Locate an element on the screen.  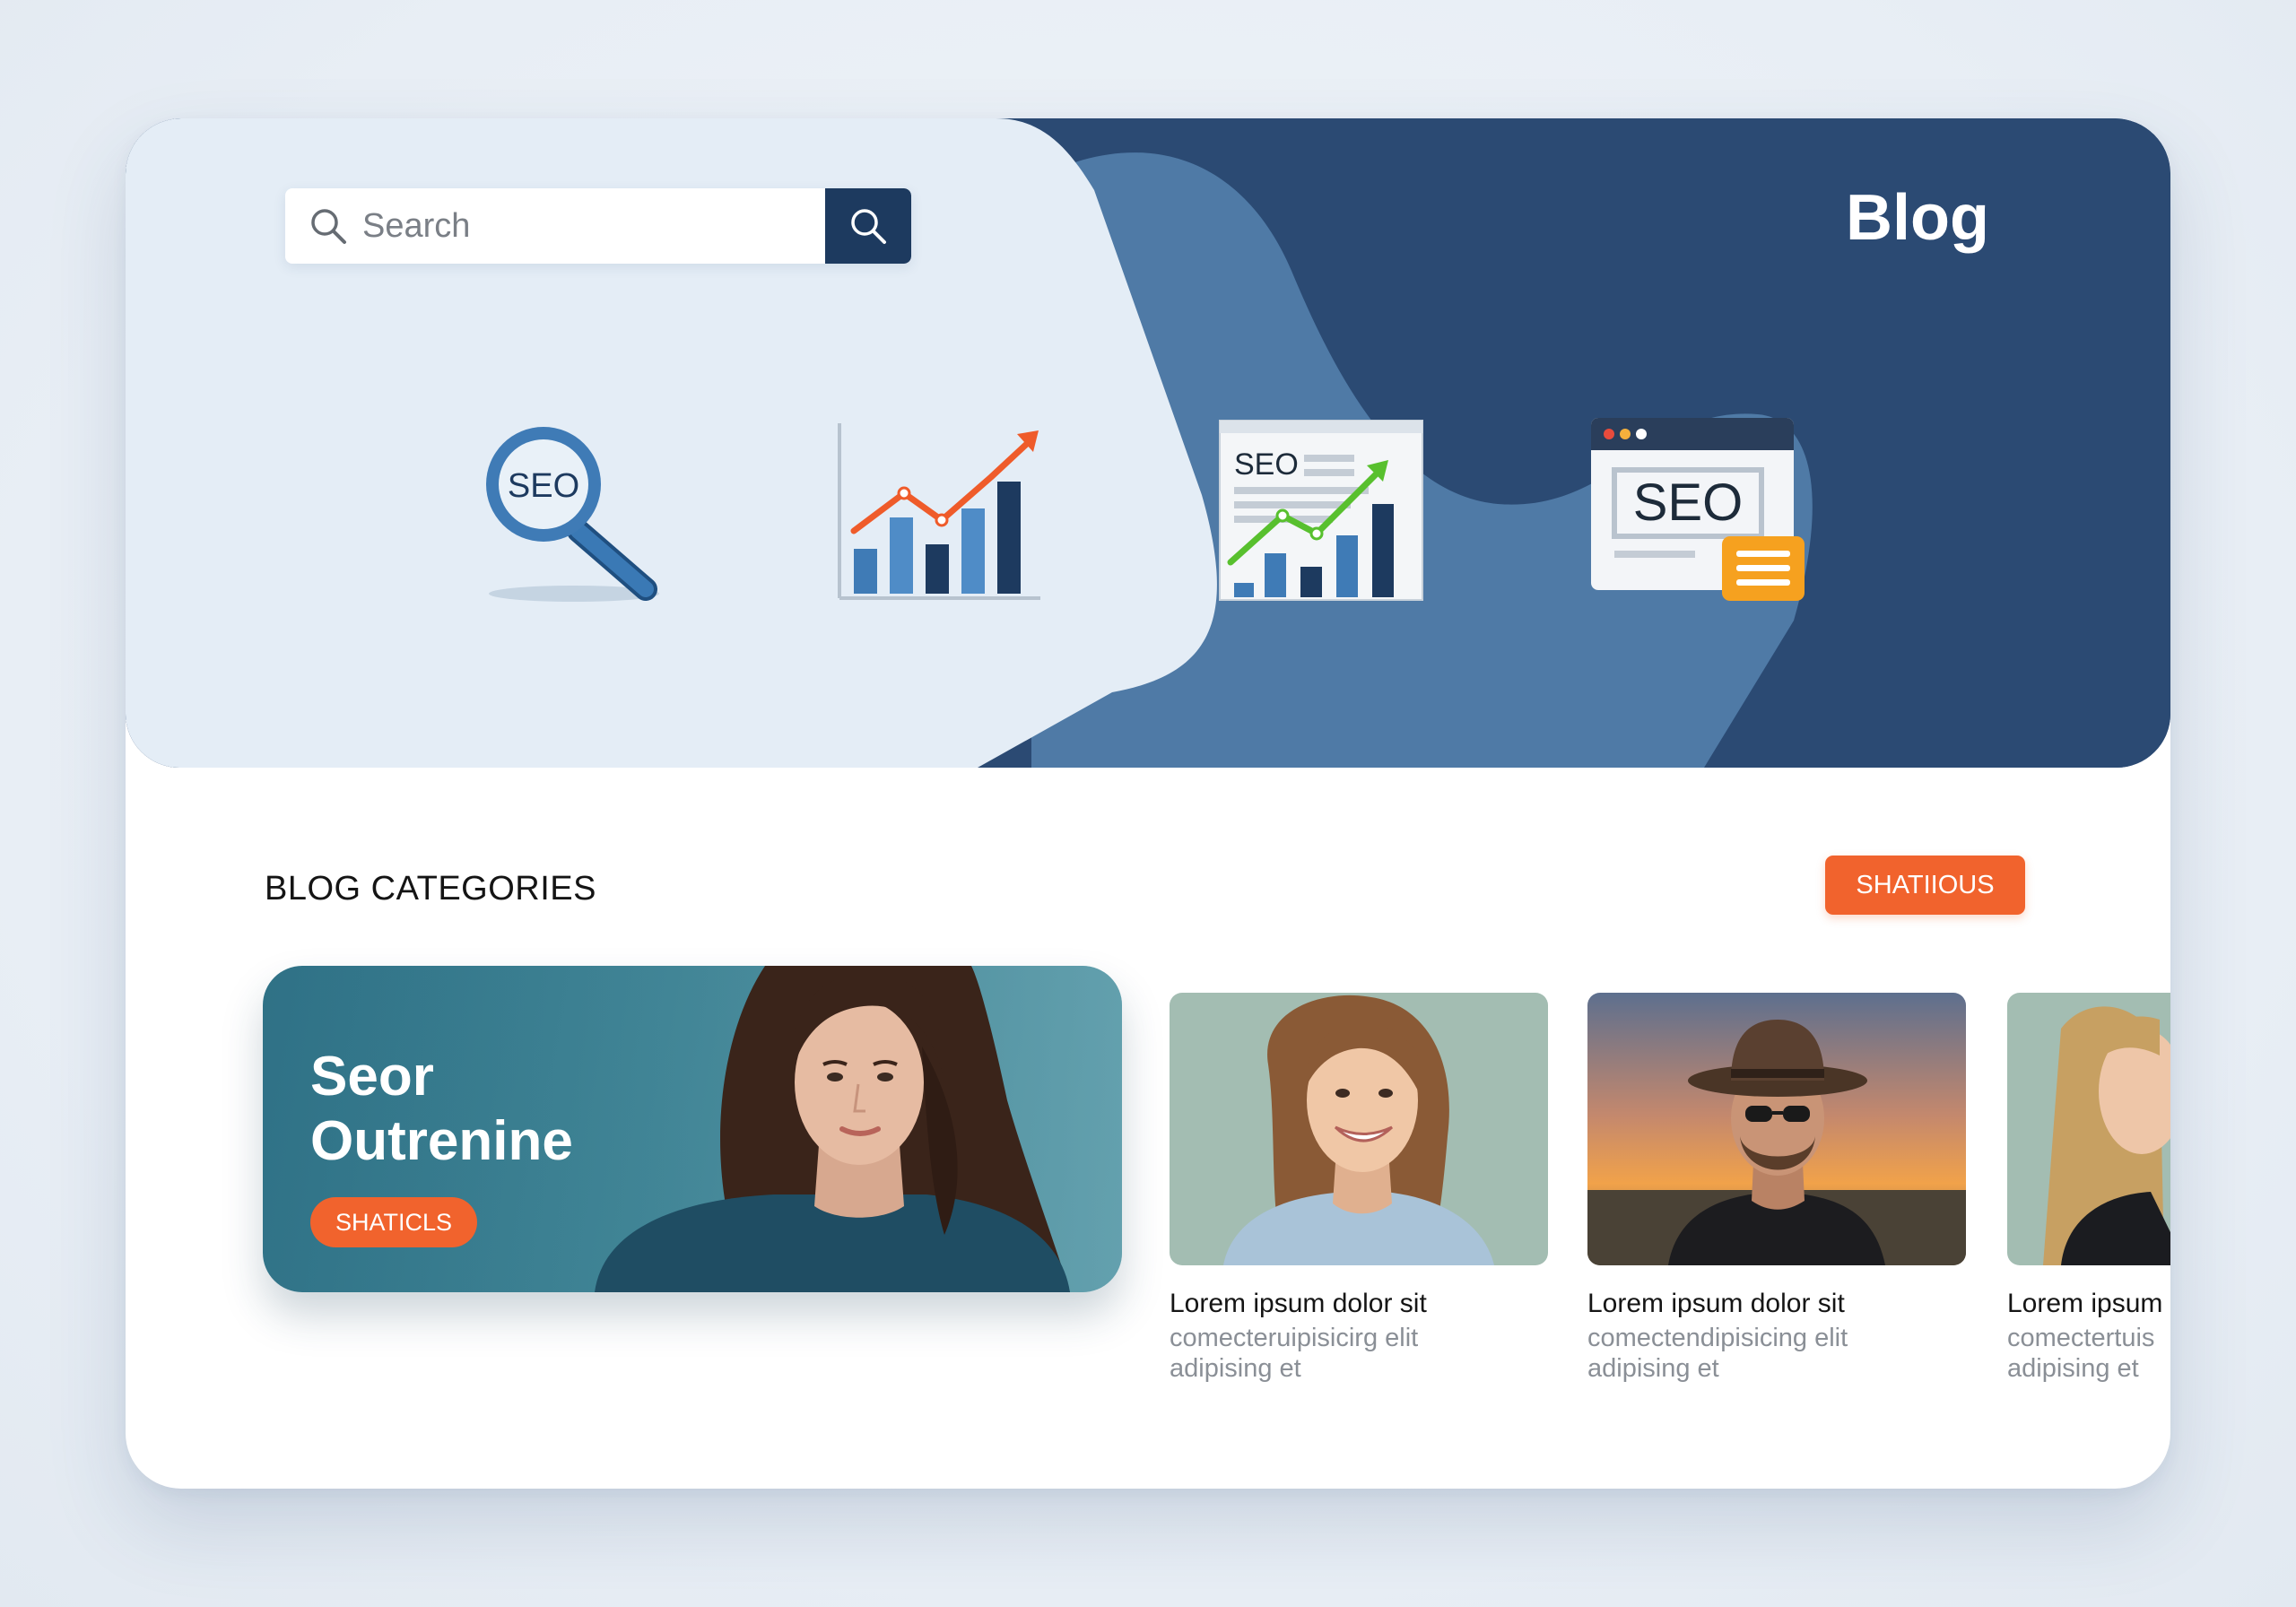
seo-browser-label: SEO is located at coordinates (1688, 503).